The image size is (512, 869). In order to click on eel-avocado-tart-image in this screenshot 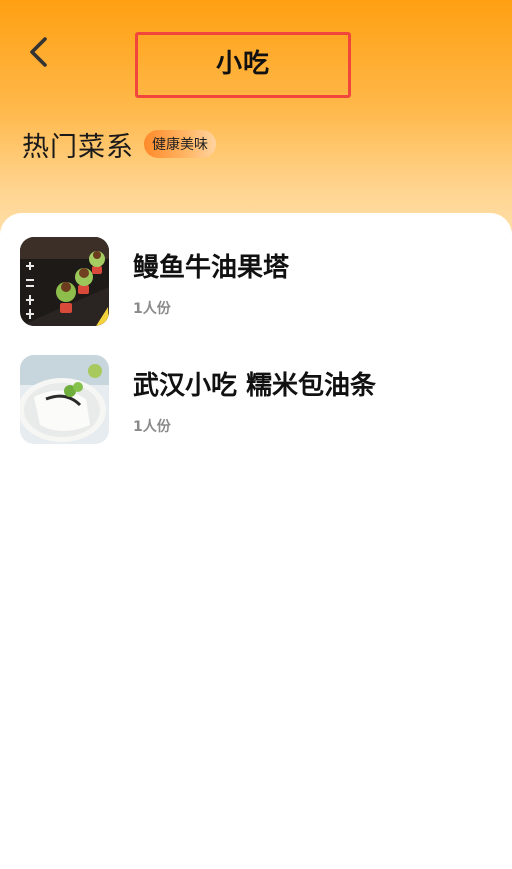, I will do `click(64, 281)`.